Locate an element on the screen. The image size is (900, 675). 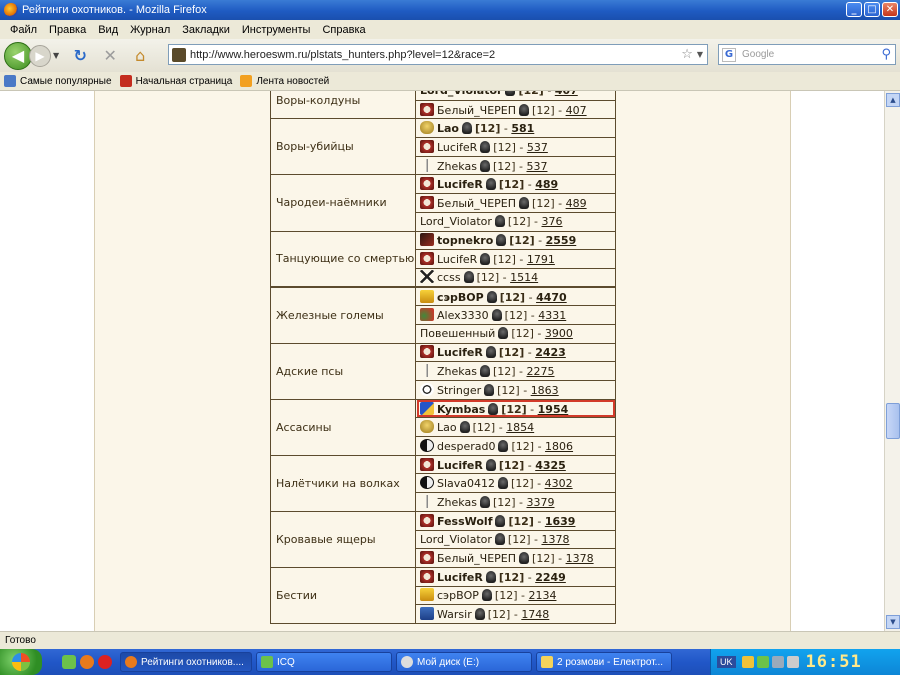
back-button: ◀ is located at coordinates (18, 55).